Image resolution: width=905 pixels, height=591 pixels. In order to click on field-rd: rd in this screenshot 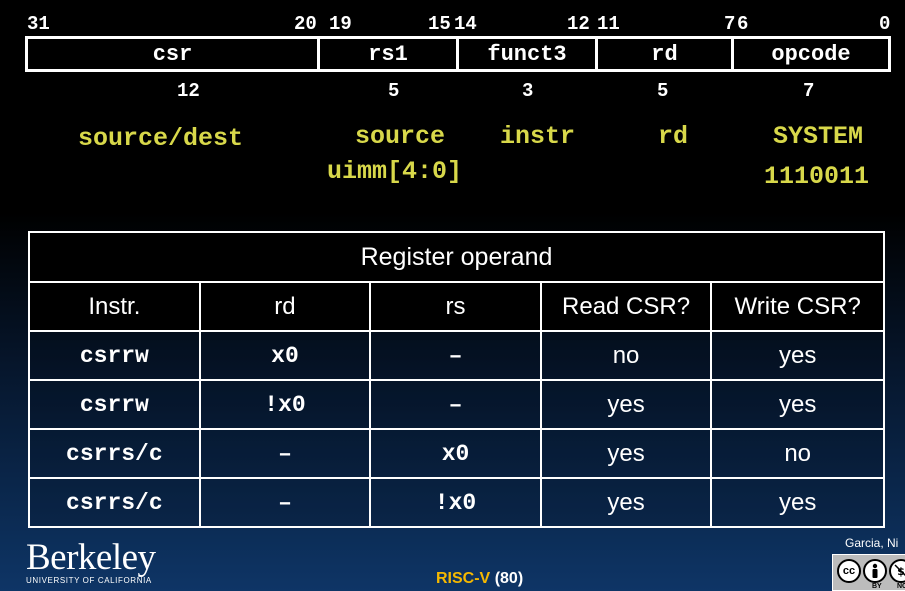, I will do `click(663, 54)`.